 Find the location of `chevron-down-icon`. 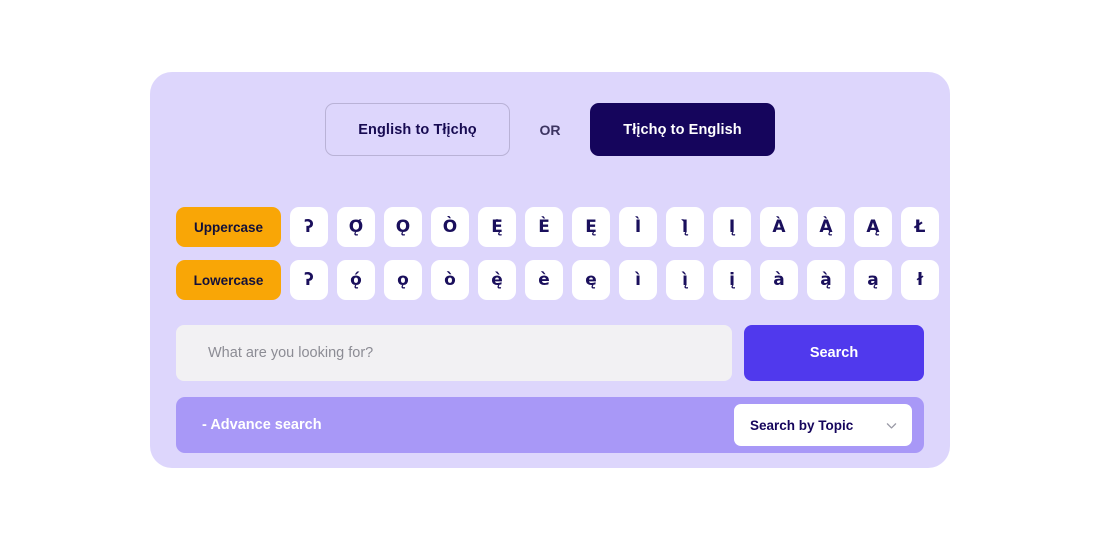

chevron-down-icon is located at coordinates (891, 425).